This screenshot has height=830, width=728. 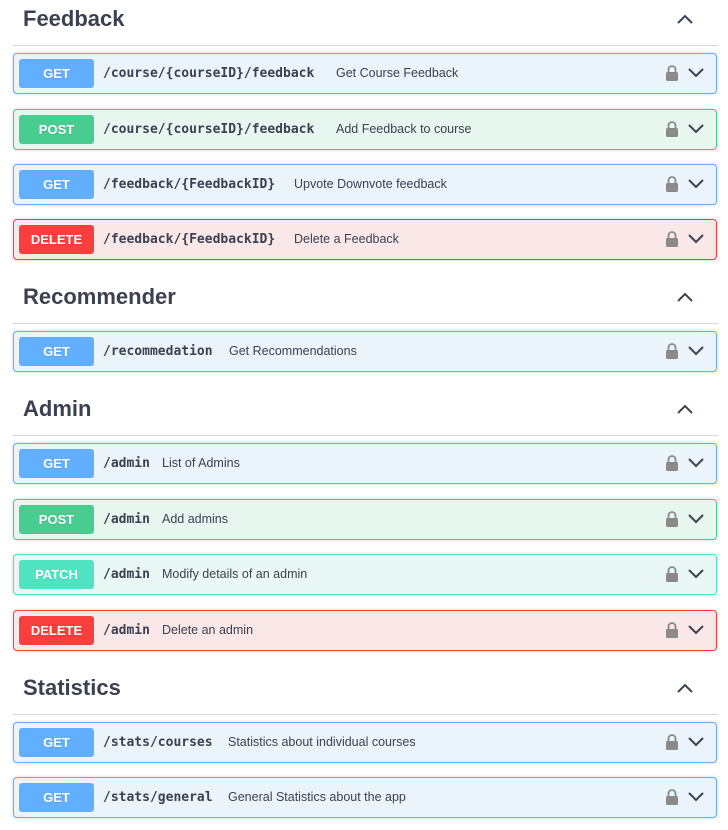 I want to click on operation-summary: Add admins, so click(x=195, y=519).